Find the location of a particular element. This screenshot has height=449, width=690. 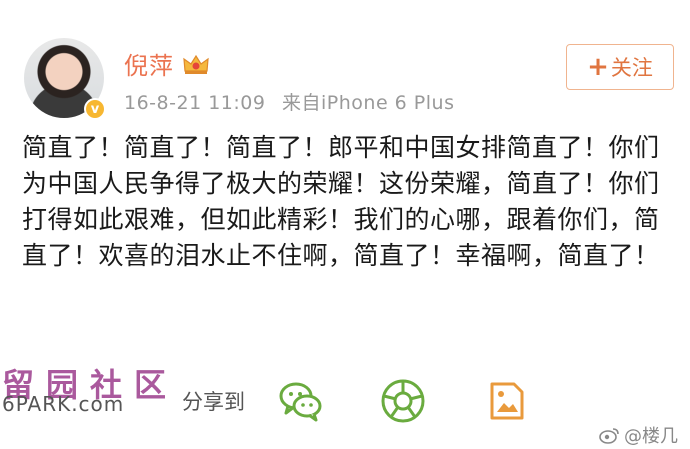

watermark: 留园社区 6PARK.com is located at coordinates (100, 390).